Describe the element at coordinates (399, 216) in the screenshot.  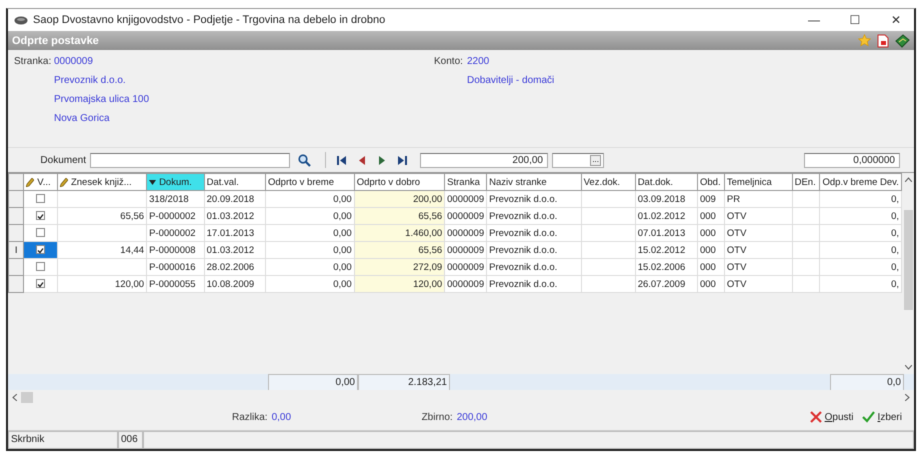
I see `table-cell: 65,56` at that location.